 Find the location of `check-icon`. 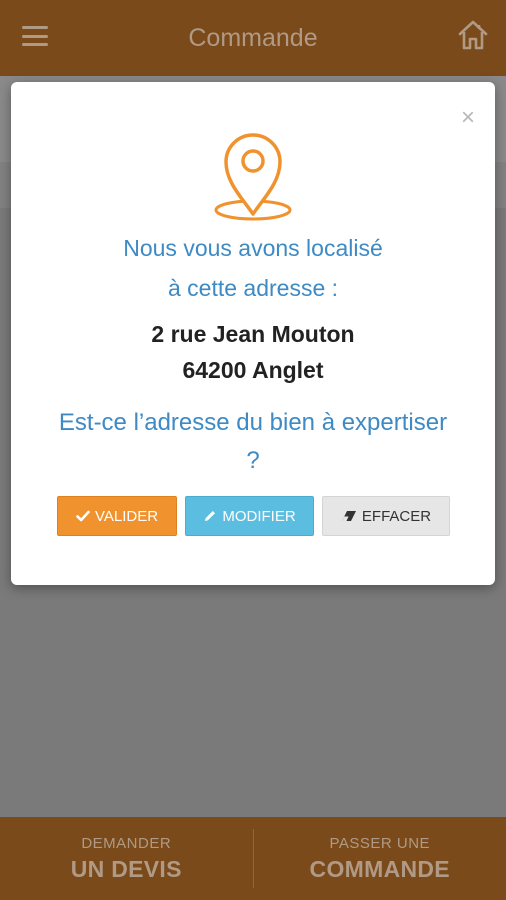

check-icon is located at coordinates (83, 516).